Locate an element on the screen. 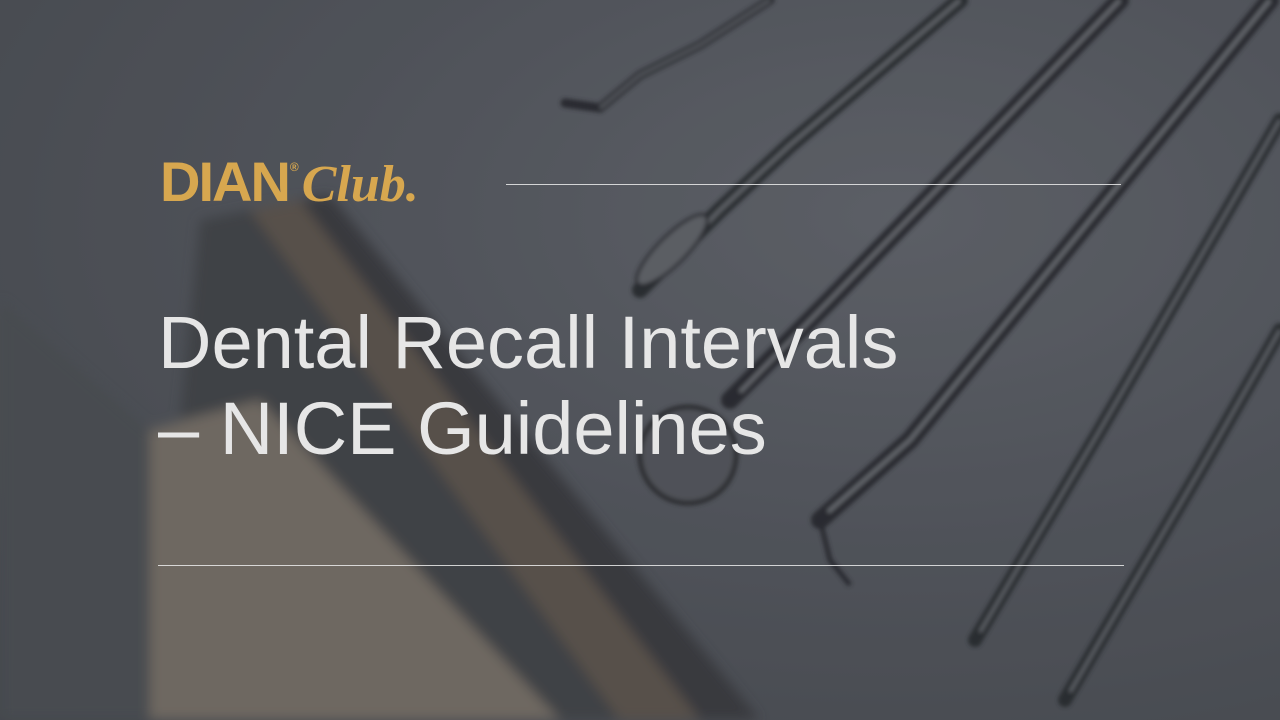  logo-sub-brand-text: Club. is located at coordinates (360, 184).